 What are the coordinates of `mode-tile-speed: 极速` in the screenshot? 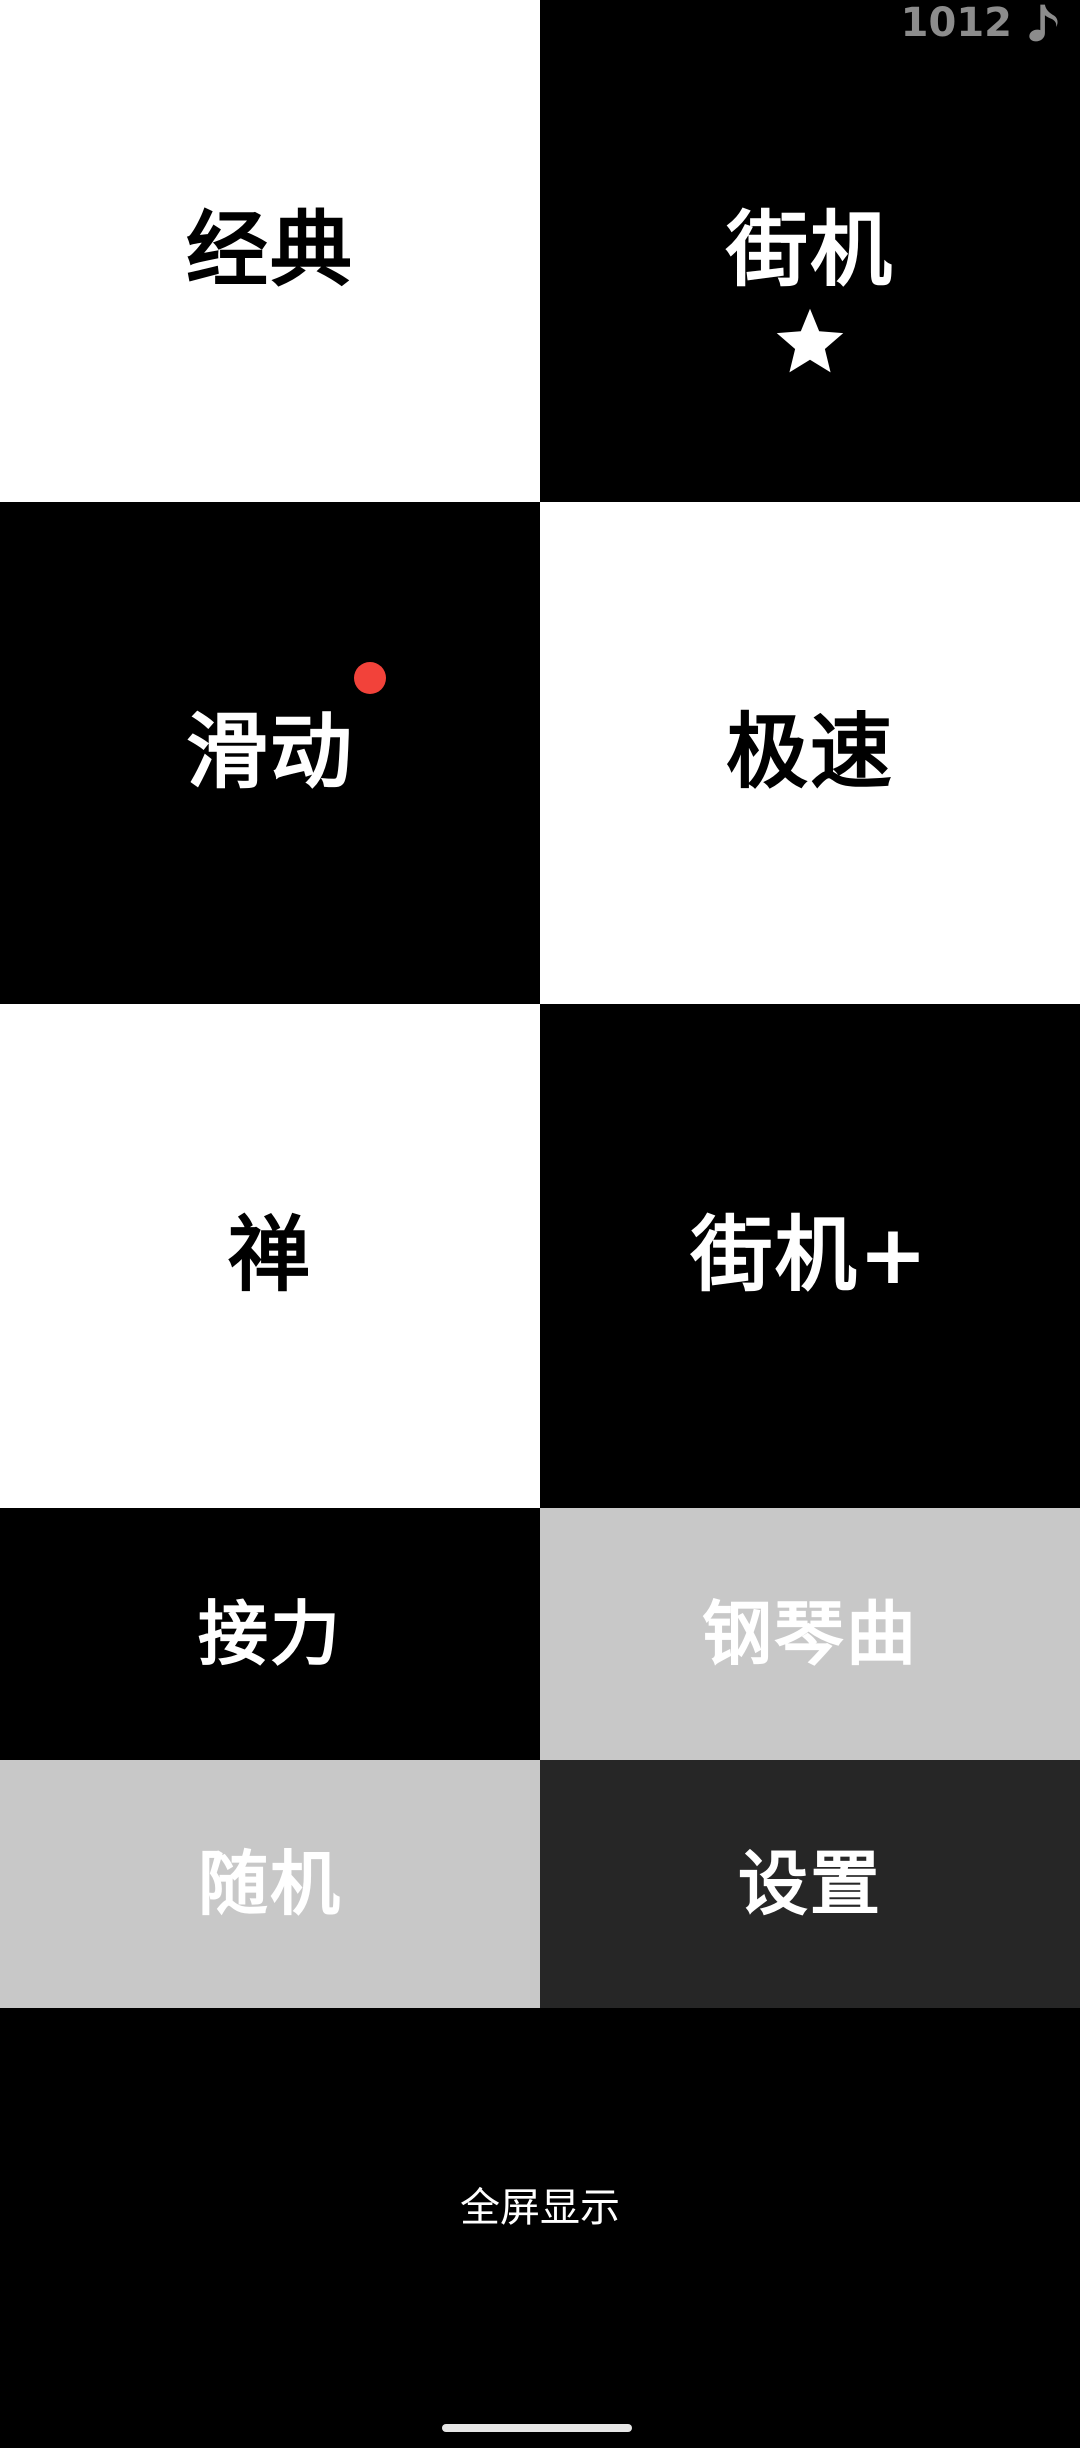 It's located at (810, 753).